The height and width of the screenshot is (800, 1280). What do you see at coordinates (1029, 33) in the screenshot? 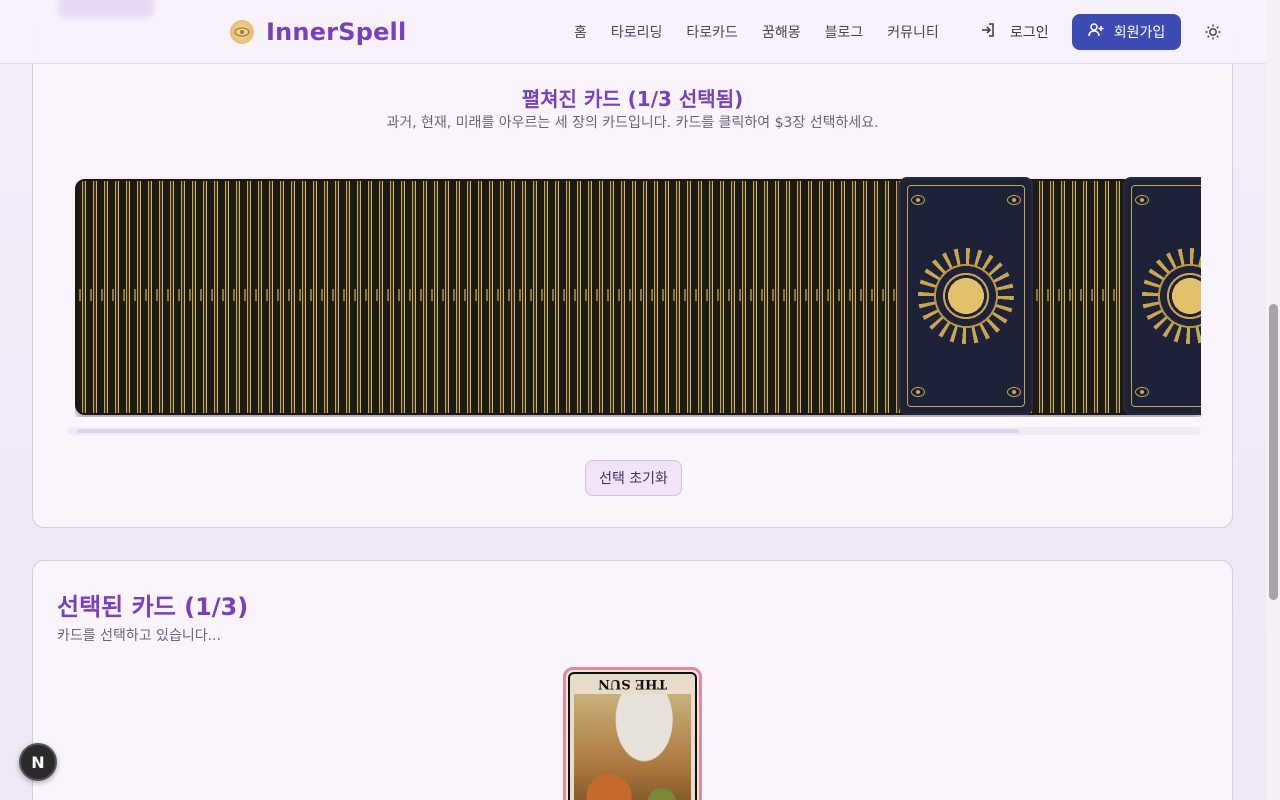
I see `login-label: 로그인` at bounding box center [1029, 33].